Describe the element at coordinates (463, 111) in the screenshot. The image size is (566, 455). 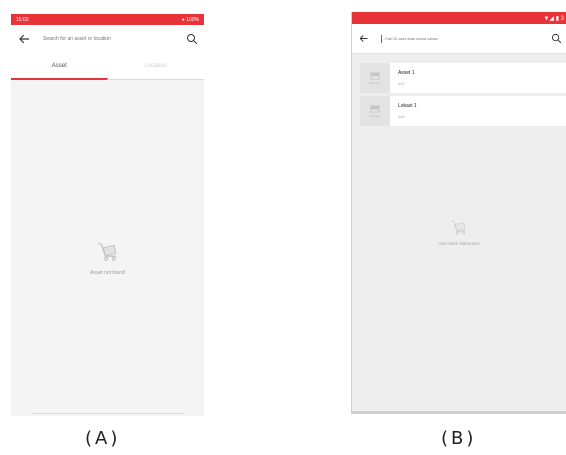
I see `list-item: No Image Lokasi 1 456` at that location.